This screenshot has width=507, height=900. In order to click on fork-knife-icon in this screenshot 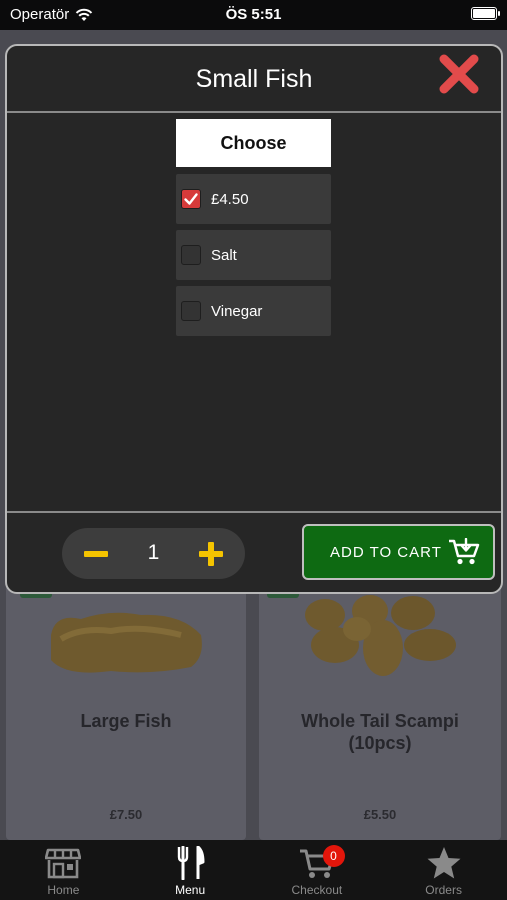, I will do `click(191, 863)`.